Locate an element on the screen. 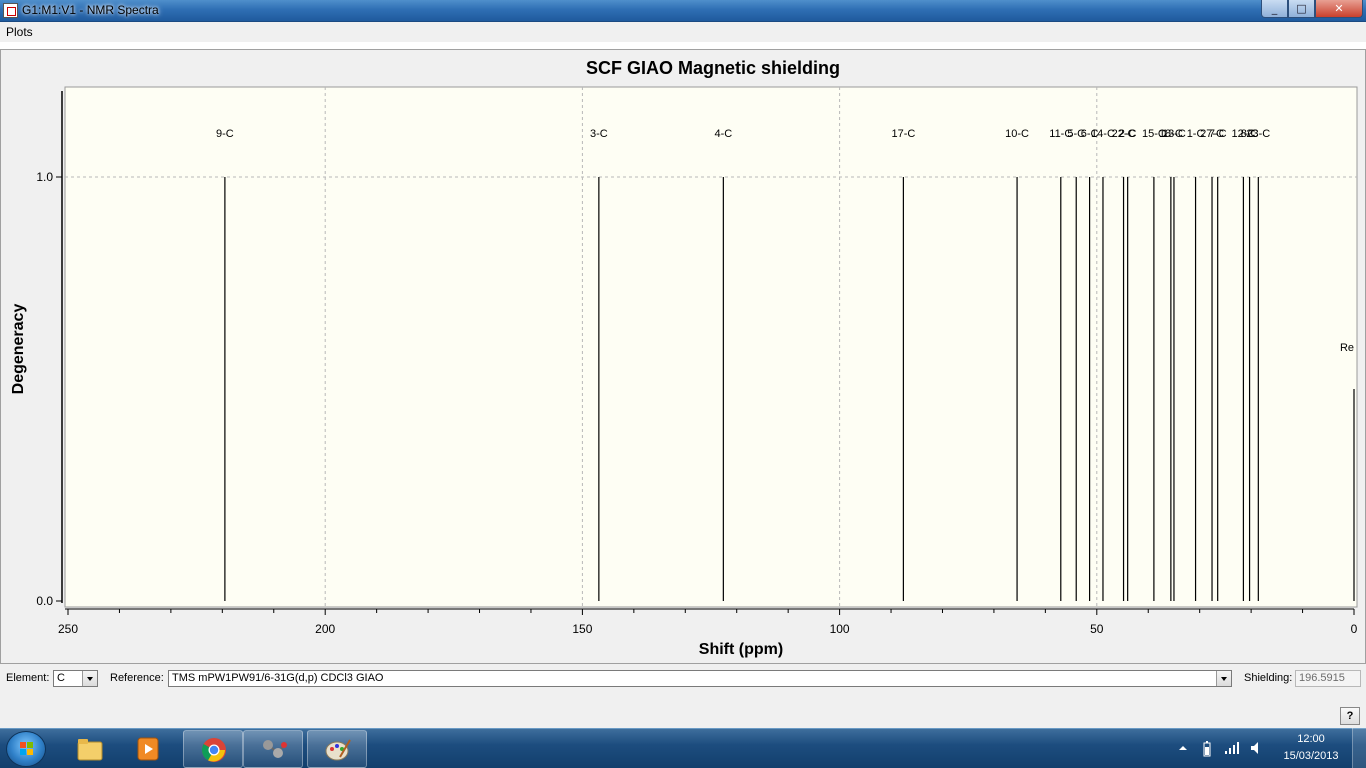 This screenshot has width=1366, height=768. chart-title: SCF GIAO Magnetic shielding is located at coordinates (713, 68).